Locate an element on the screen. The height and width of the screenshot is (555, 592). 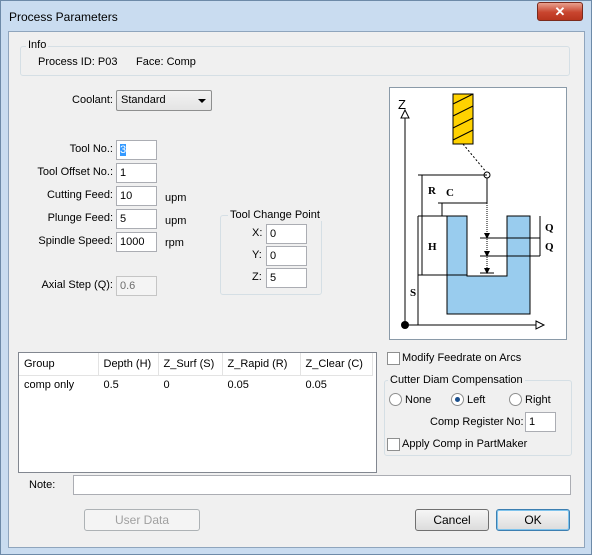
coolant-label: Coolant: is located at coordinates (92, 100).